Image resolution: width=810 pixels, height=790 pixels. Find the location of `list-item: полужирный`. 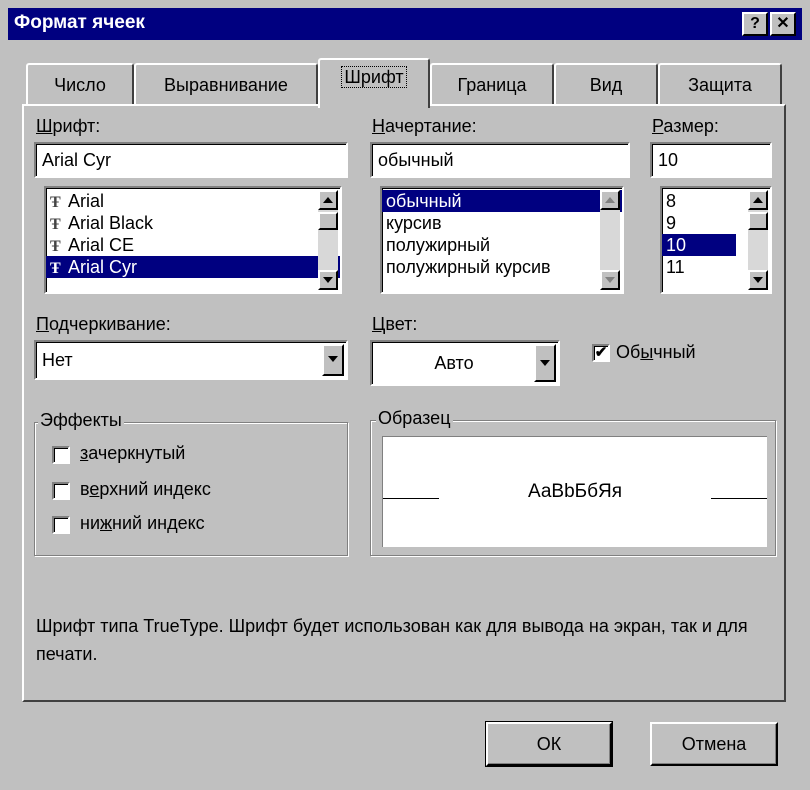

list-item: полужирный is located at coordinates (502, 245).